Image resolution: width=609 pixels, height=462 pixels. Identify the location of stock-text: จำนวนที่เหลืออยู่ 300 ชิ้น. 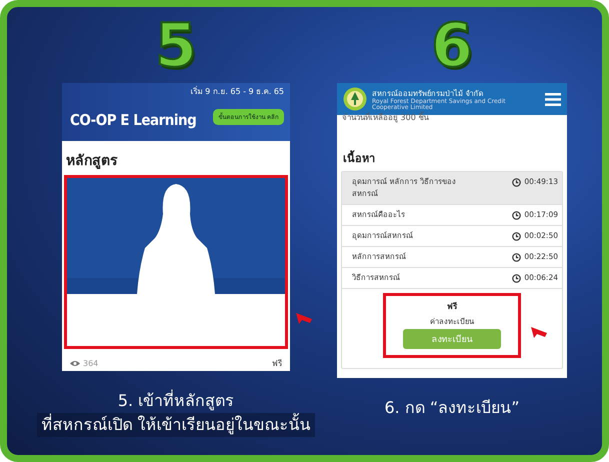
(385, 118).